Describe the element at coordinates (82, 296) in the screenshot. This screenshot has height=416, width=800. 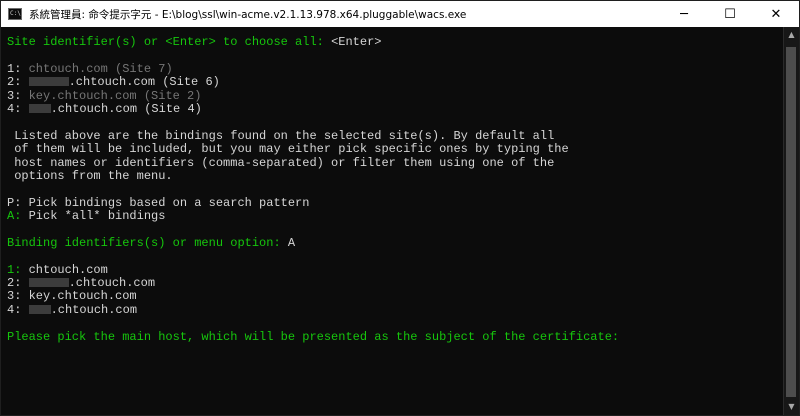
I see `binding-host: key.chtouch.com` at that location.